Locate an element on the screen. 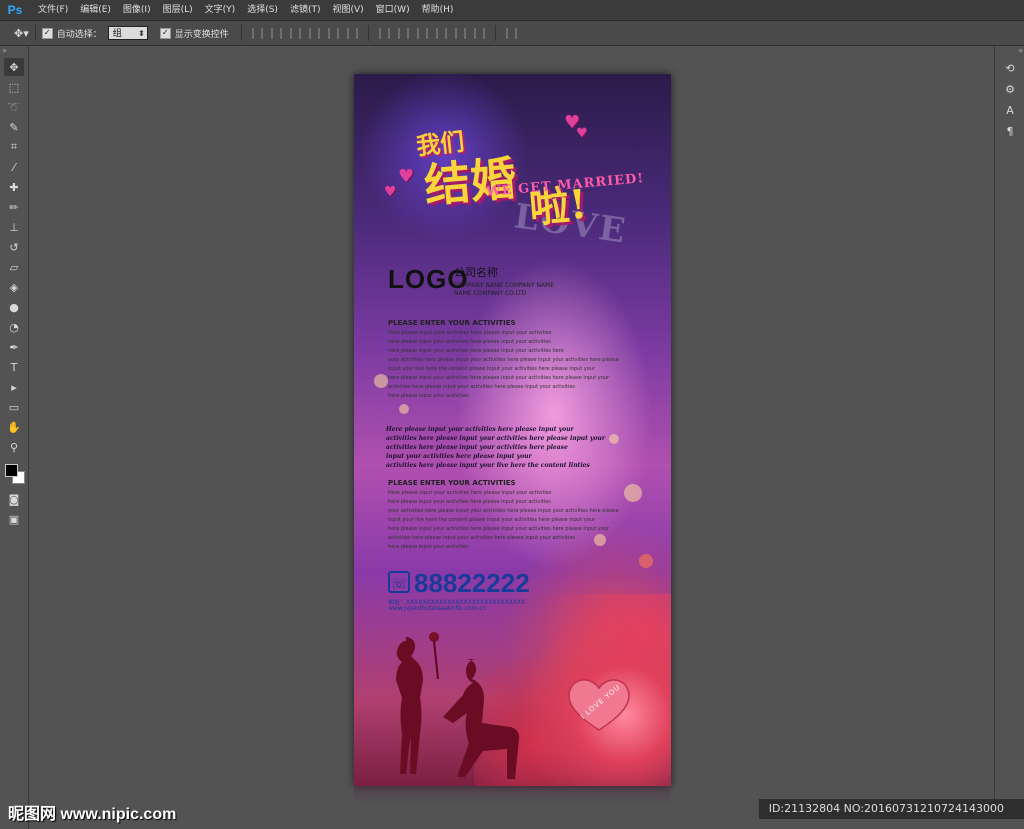  menu-select: 选择(S) is located at coordinates (262, 10).